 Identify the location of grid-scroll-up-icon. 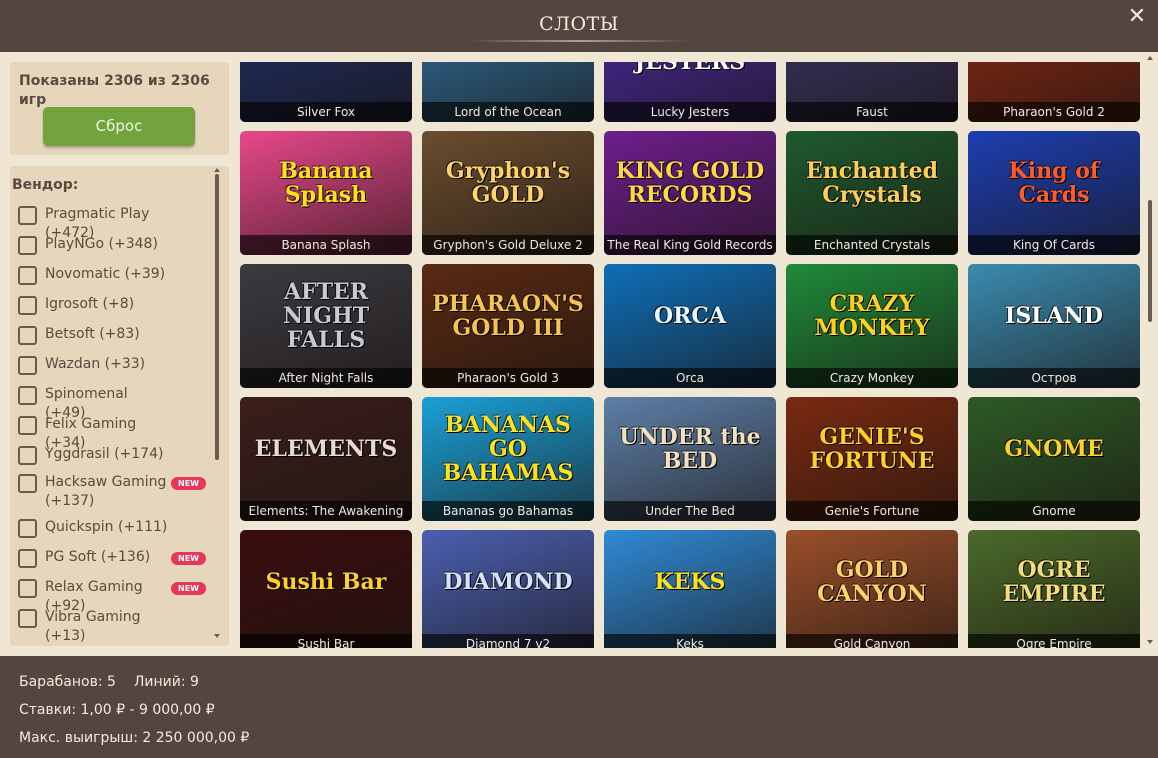
(1150, 58).